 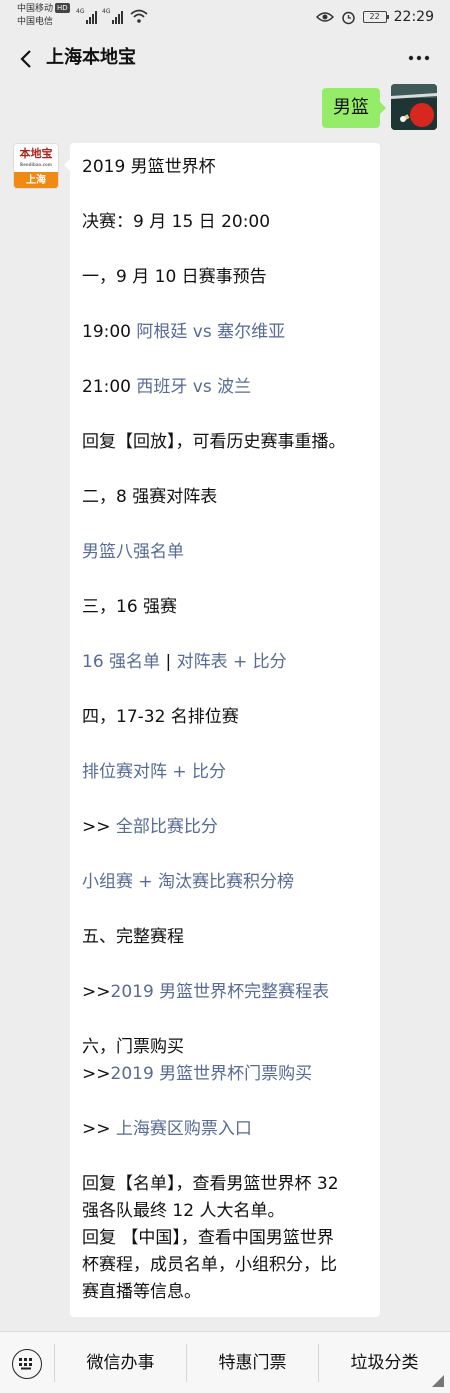 What do you see at coordinates (121, 662) in the screenshot?
I see `top16-list-link: 16 强名单` at bounding box center [121, 662].